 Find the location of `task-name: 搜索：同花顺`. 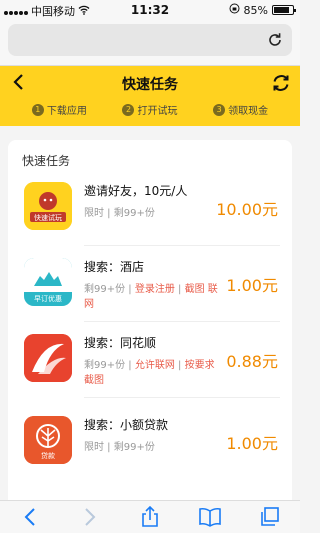

task-name: 搜索：同花顺 is located at coordinates (120, 343).